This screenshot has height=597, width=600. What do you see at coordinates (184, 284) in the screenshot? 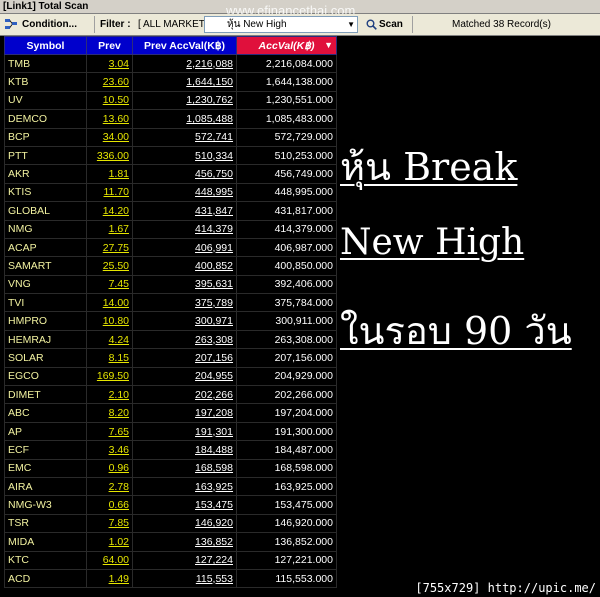
I see `cell-prev-accval: 395,631` at bounding box center [184, 284].